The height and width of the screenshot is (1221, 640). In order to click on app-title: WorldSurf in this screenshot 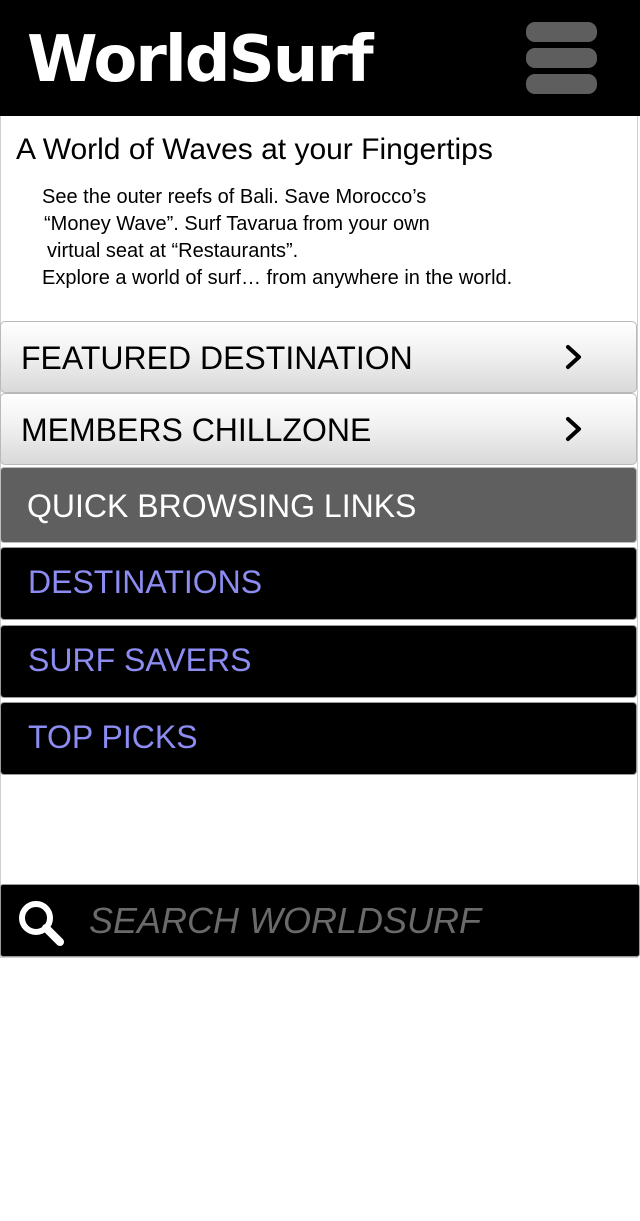, I will do `click(200, 60)`.